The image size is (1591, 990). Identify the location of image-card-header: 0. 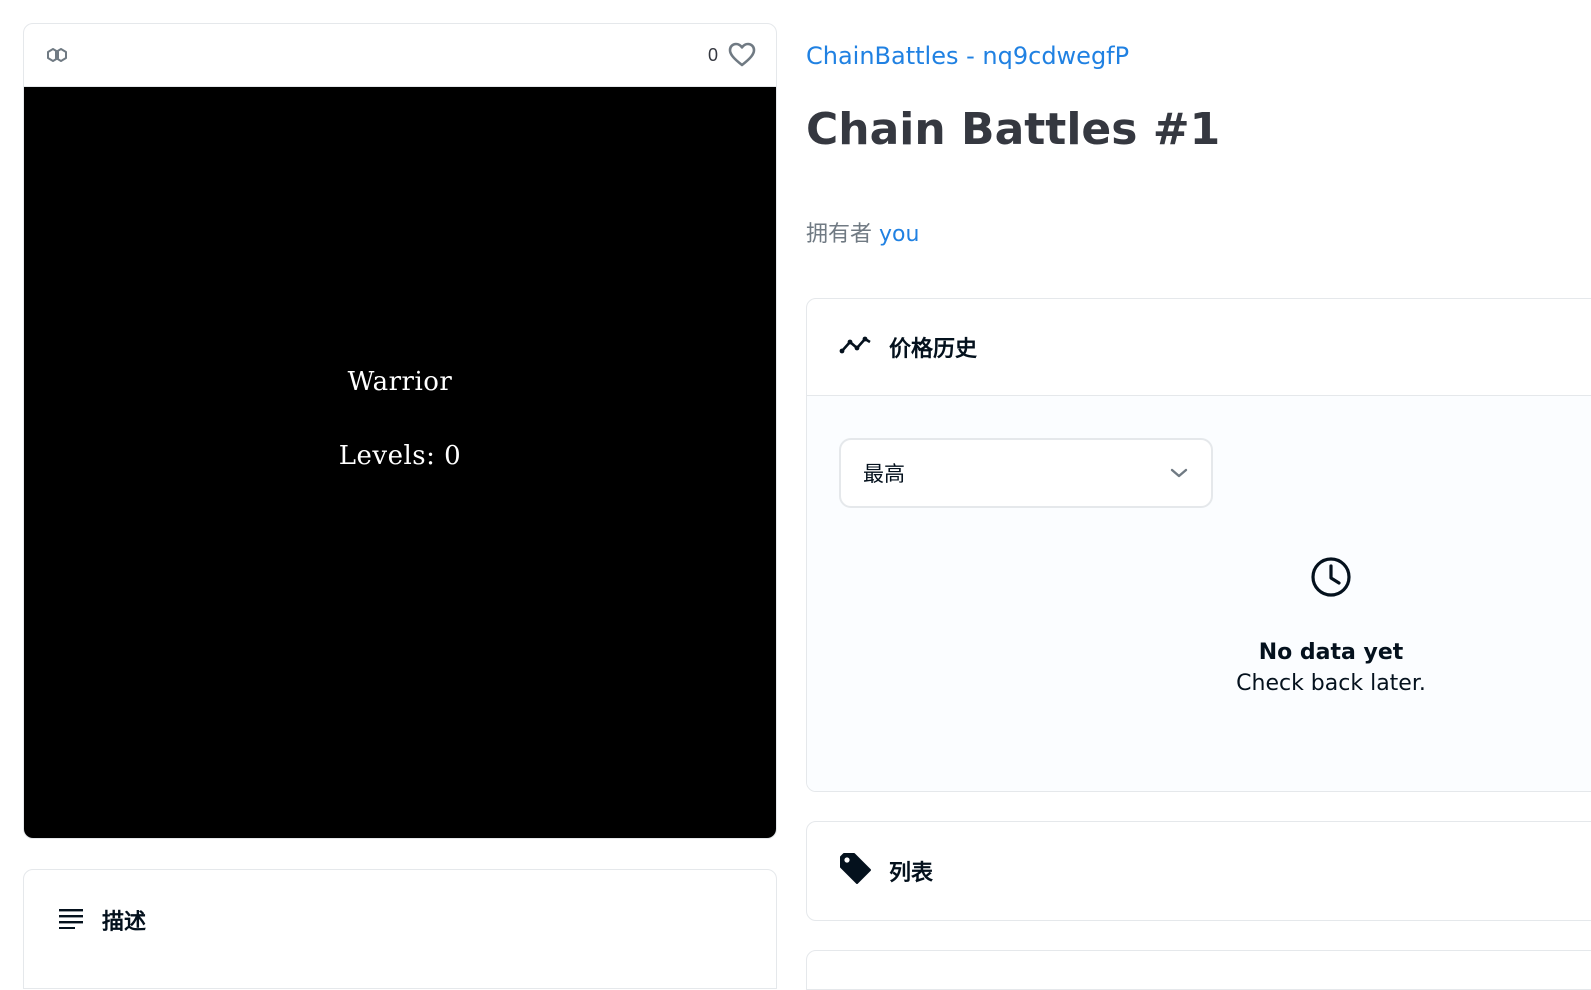
(400, 55).